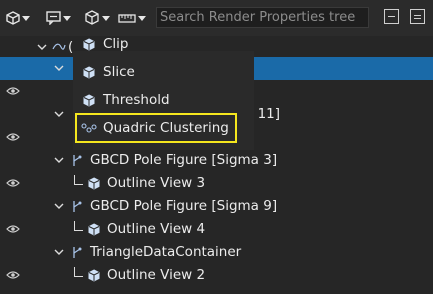 The image size is (433, 294). I want to click on add-annotation-button, so click(58, 18).